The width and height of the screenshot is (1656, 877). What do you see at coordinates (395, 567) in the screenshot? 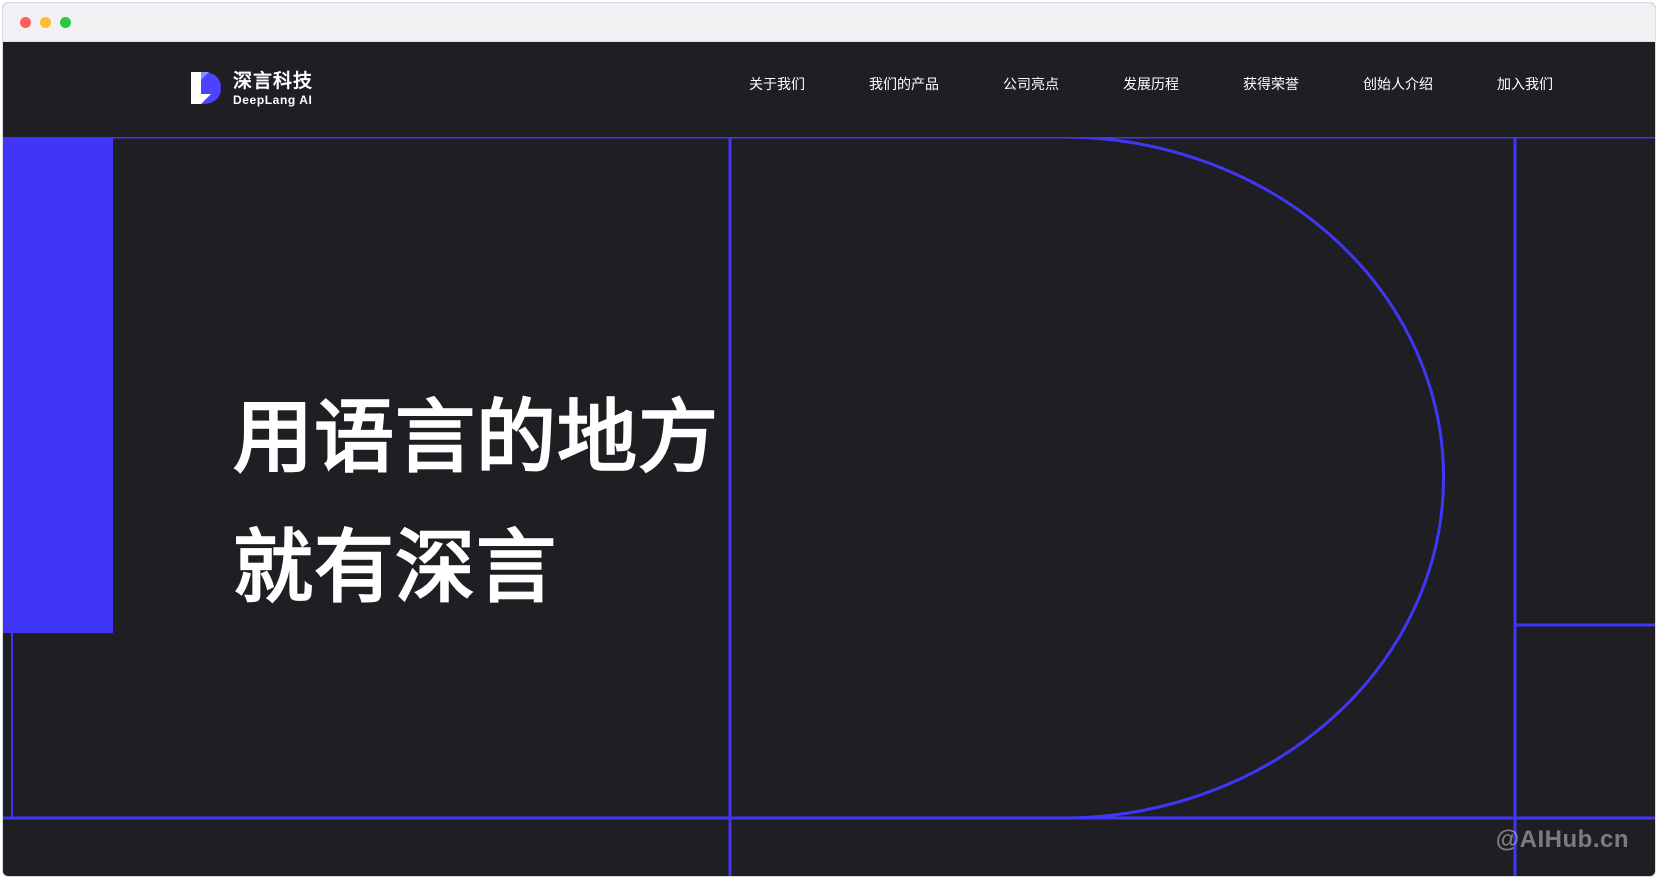
I see `hero-line-2: 就有深言` at bounding box center [395, 567].